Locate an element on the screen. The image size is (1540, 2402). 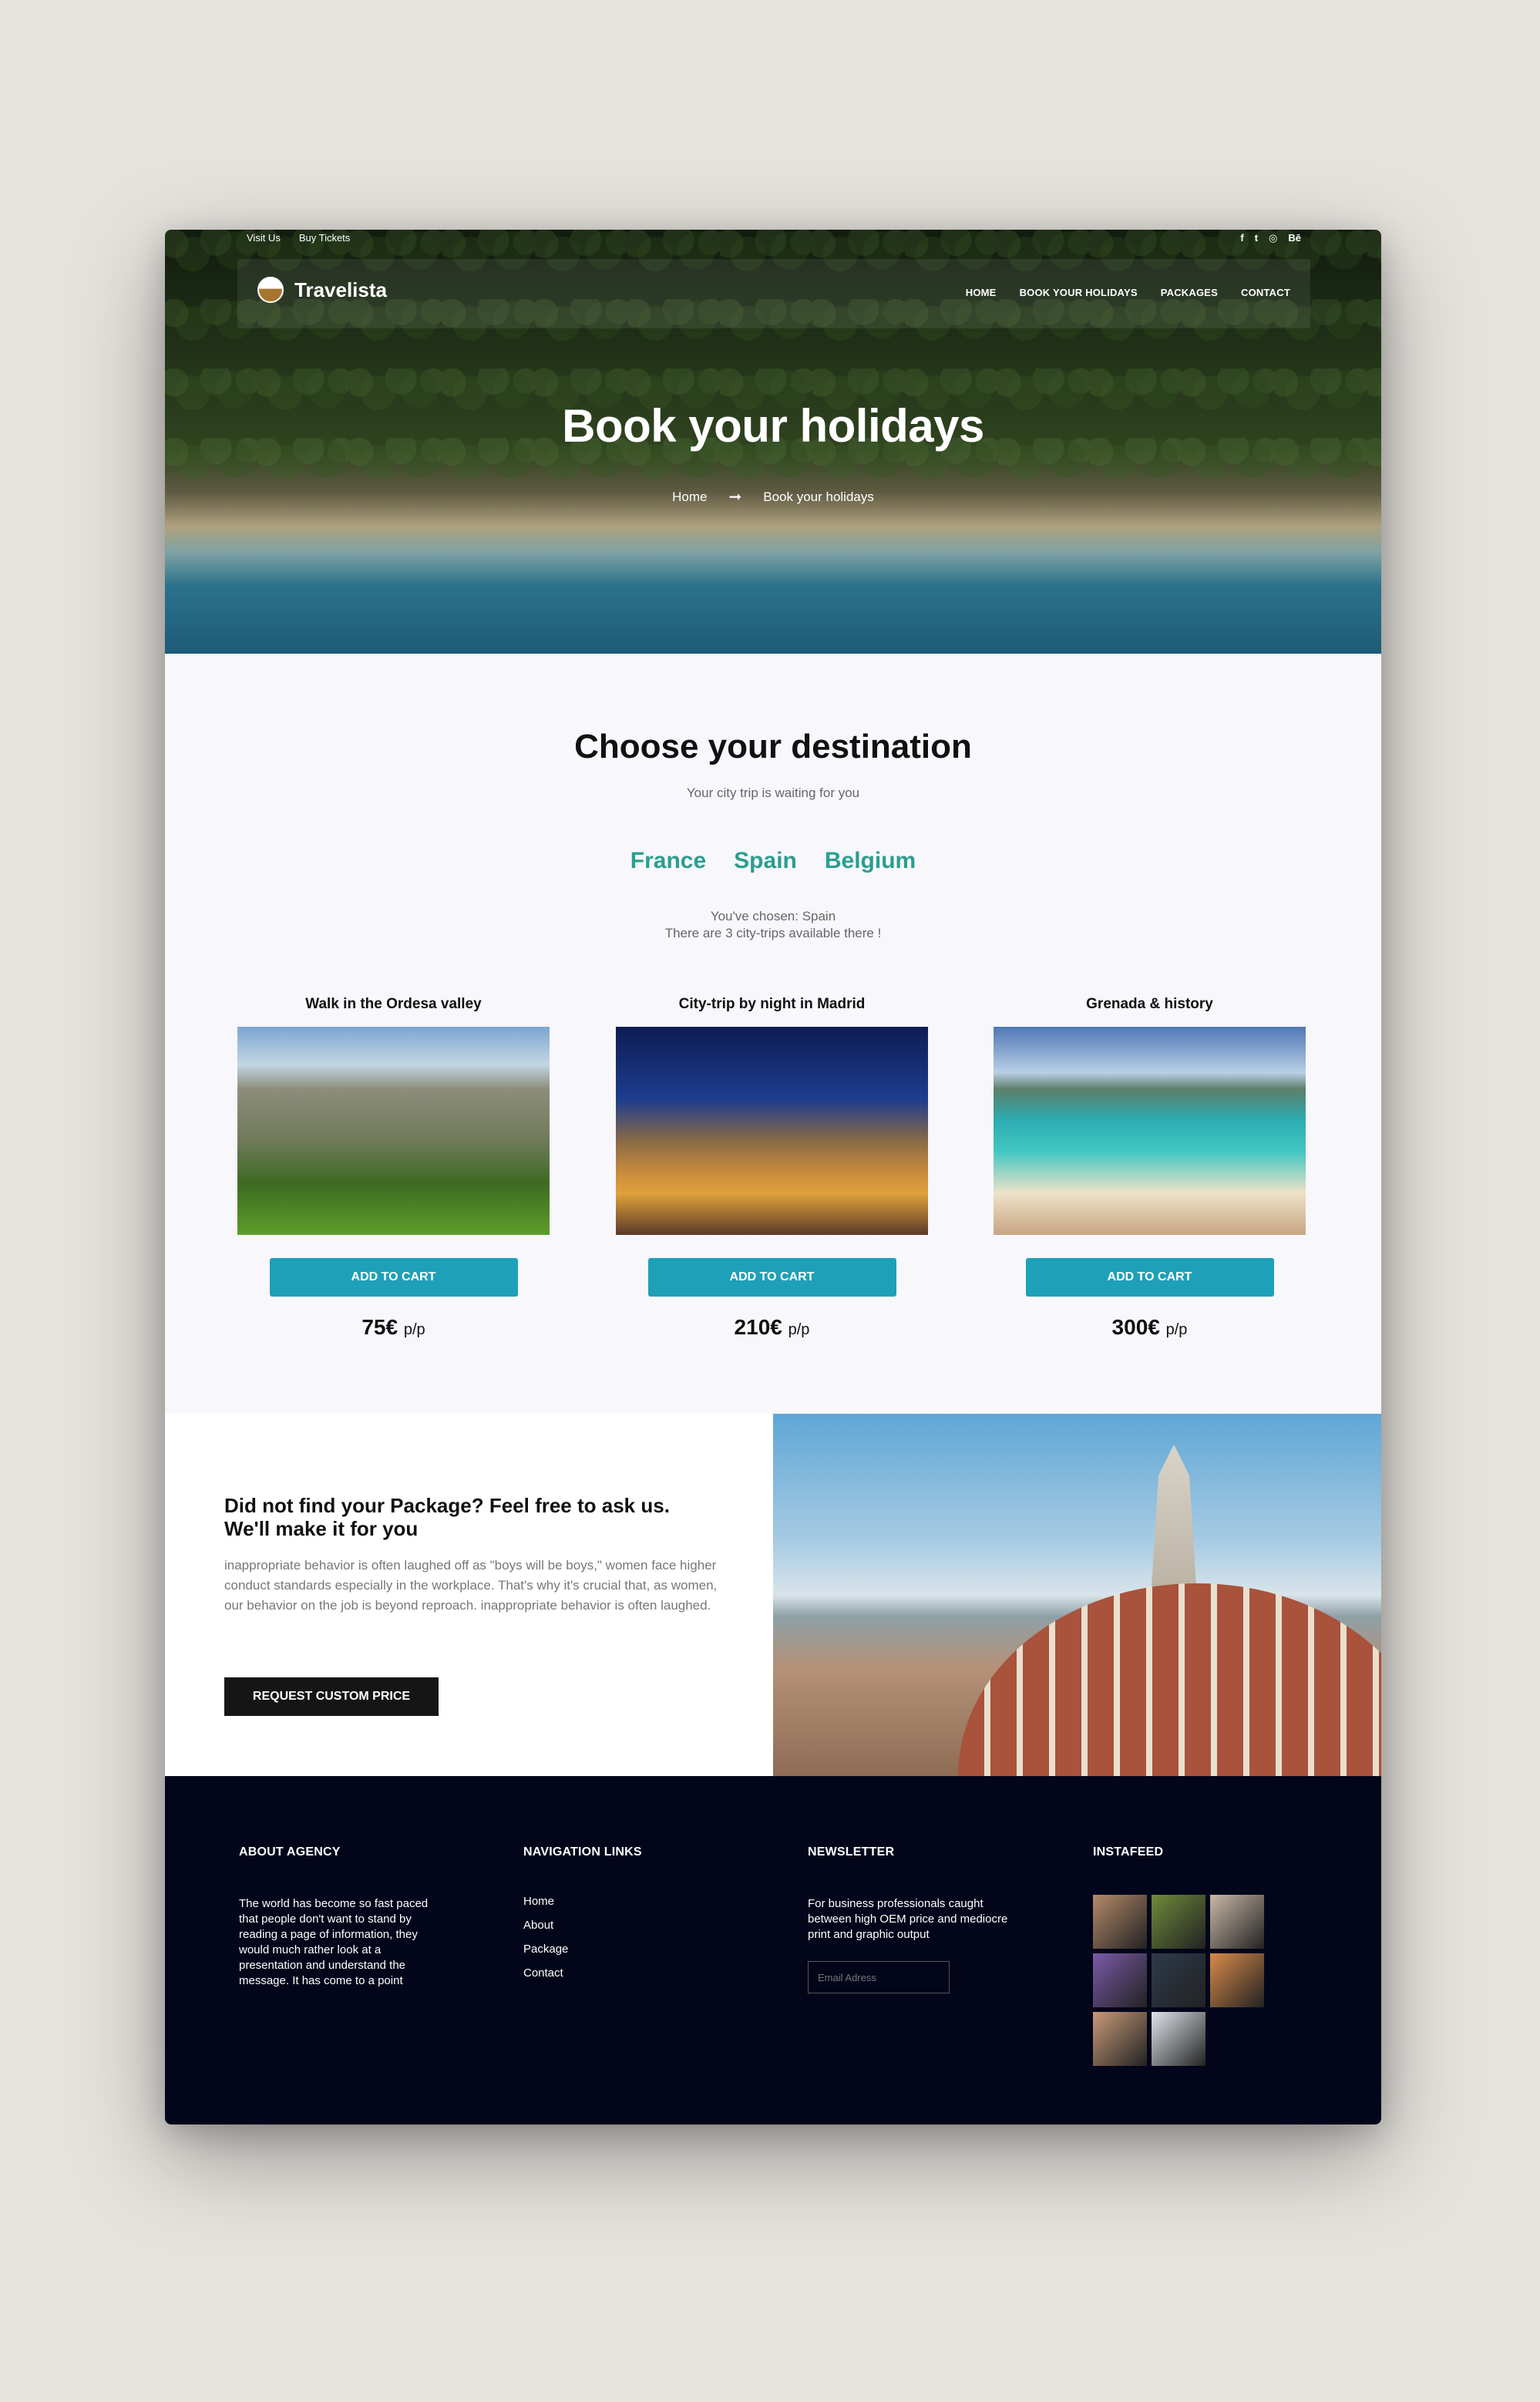
social-links: f t ◎ Bē is located at coordinates (1270, 238).